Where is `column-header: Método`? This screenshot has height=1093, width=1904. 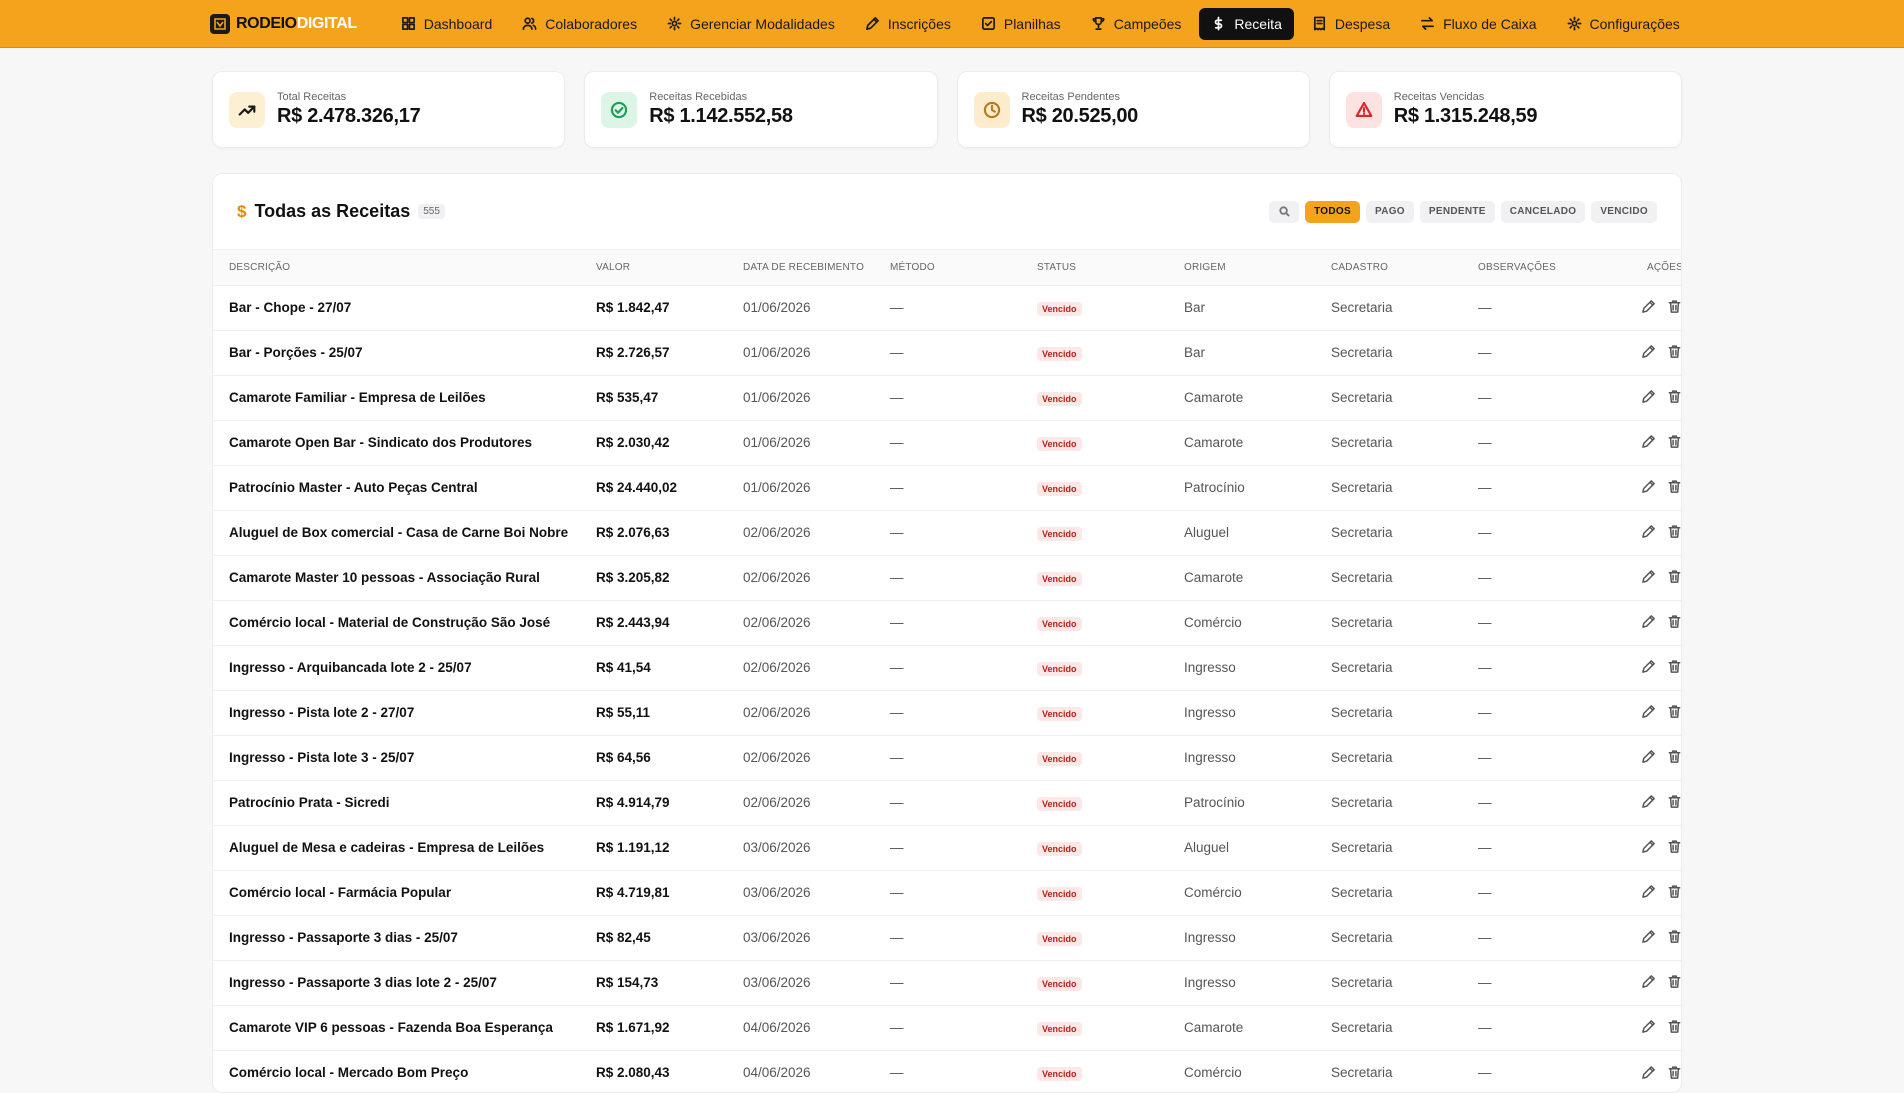
column-header: Método is located at coordinates (912, 267).